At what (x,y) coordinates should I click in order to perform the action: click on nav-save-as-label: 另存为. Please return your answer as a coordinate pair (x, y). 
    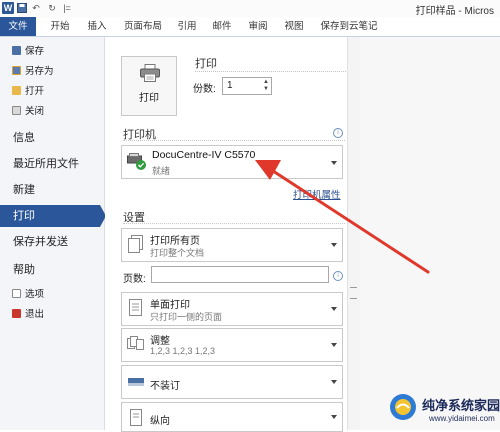
    Looking at the image, I should click on (39, 71).